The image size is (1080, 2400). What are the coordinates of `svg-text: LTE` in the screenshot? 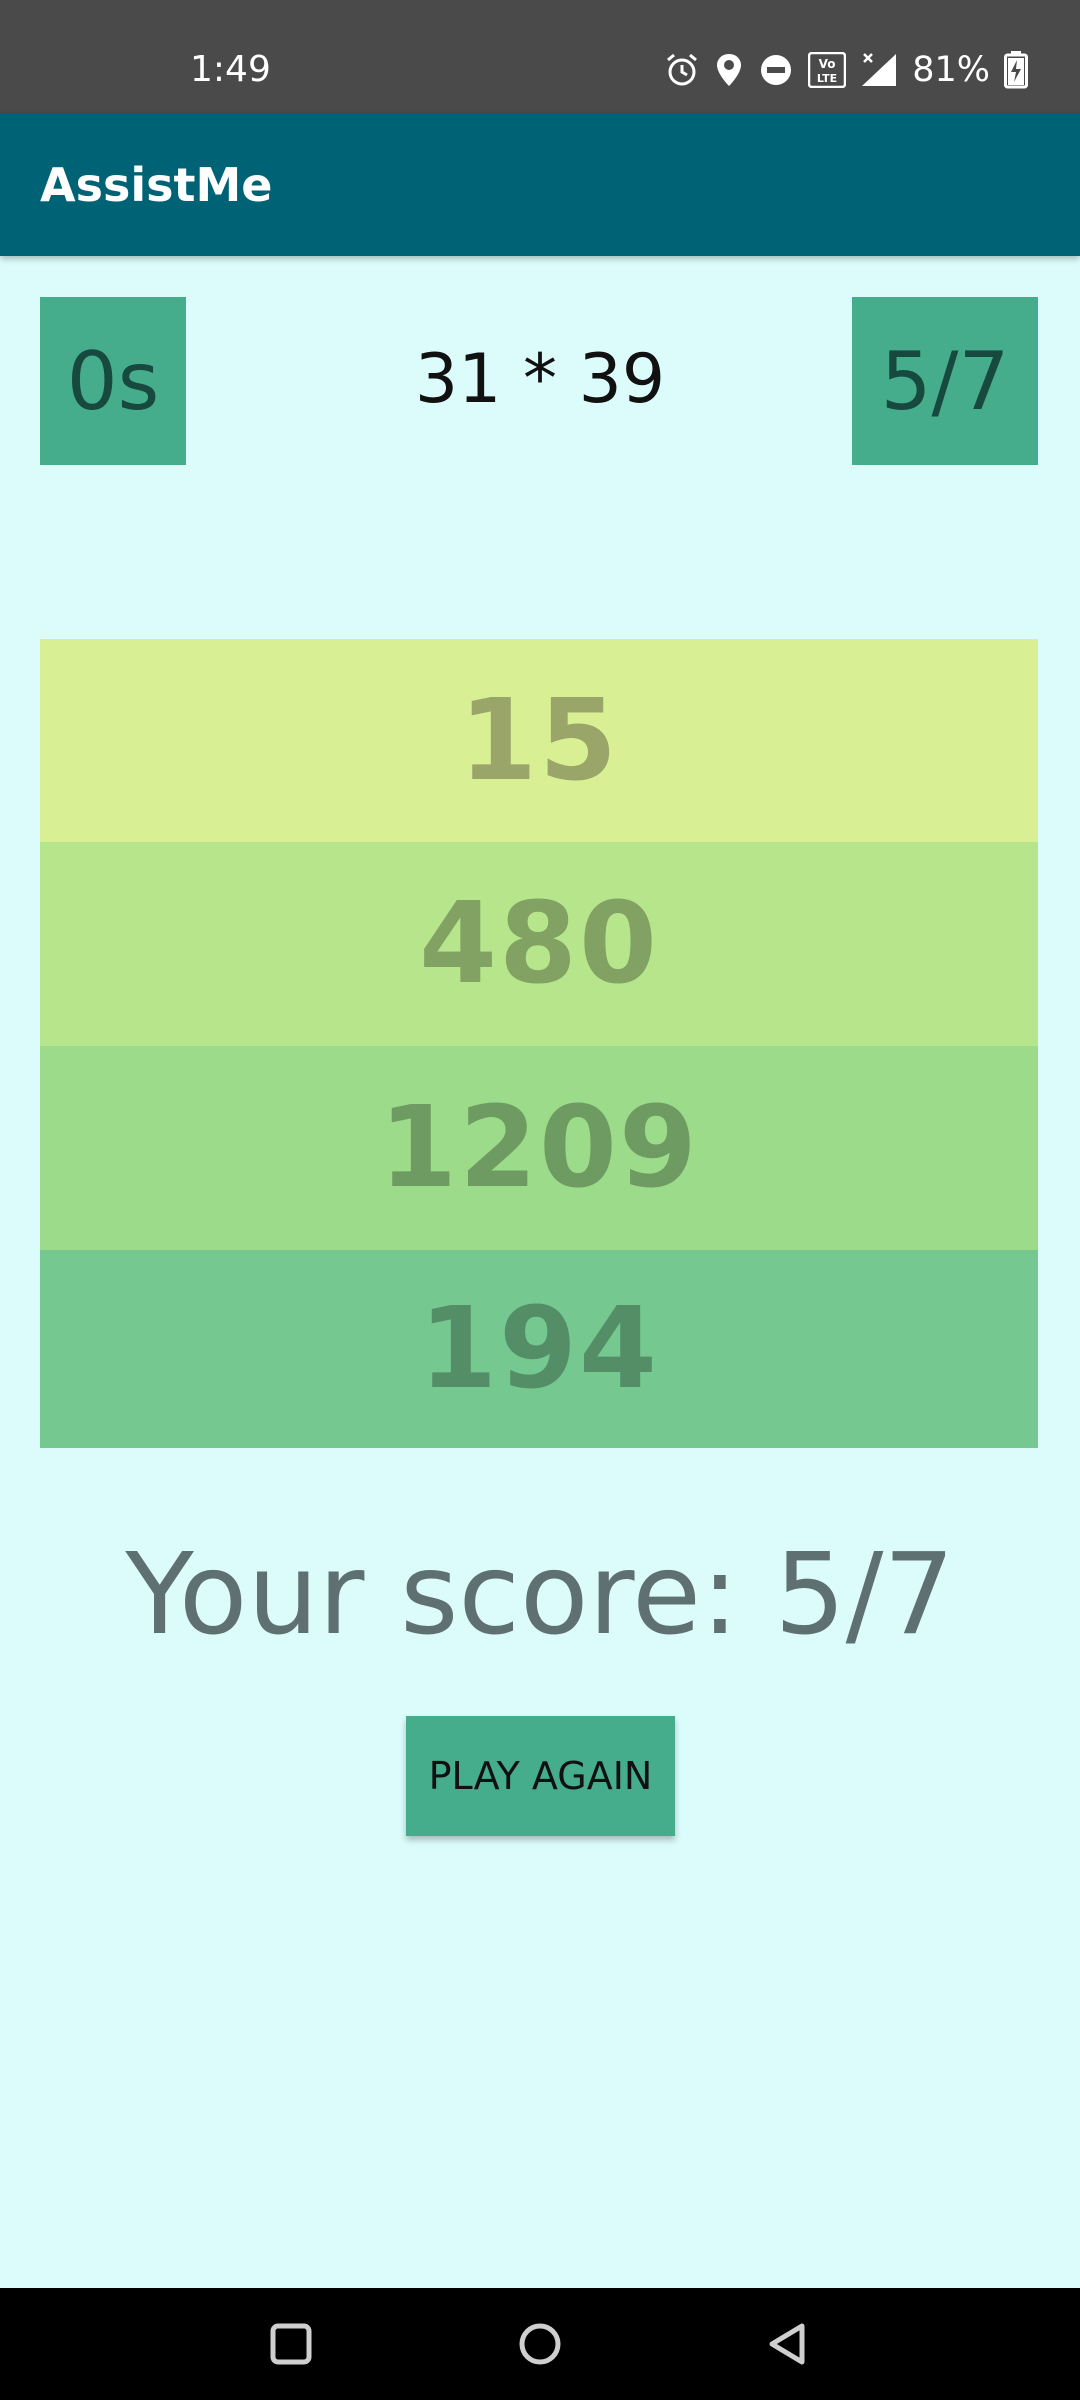 It's located at (827, 78).